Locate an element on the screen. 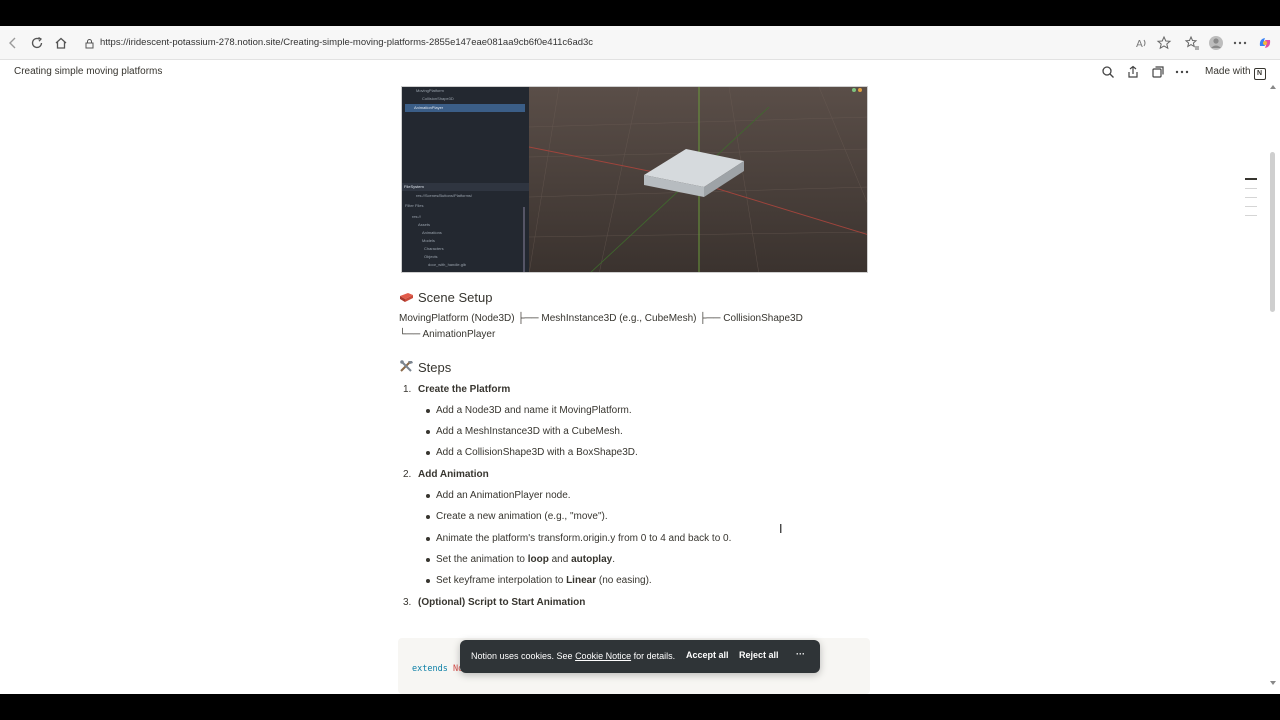 The height and width of the screenshot is (720, 1280). fs-row: Models is located at coordinates (428, 240).